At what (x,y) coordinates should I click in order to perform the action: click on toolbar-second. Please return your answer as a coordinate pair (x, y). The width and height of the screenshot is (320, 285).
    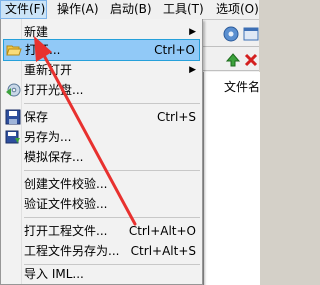
    Looking at the image, I should click on (231, 60).